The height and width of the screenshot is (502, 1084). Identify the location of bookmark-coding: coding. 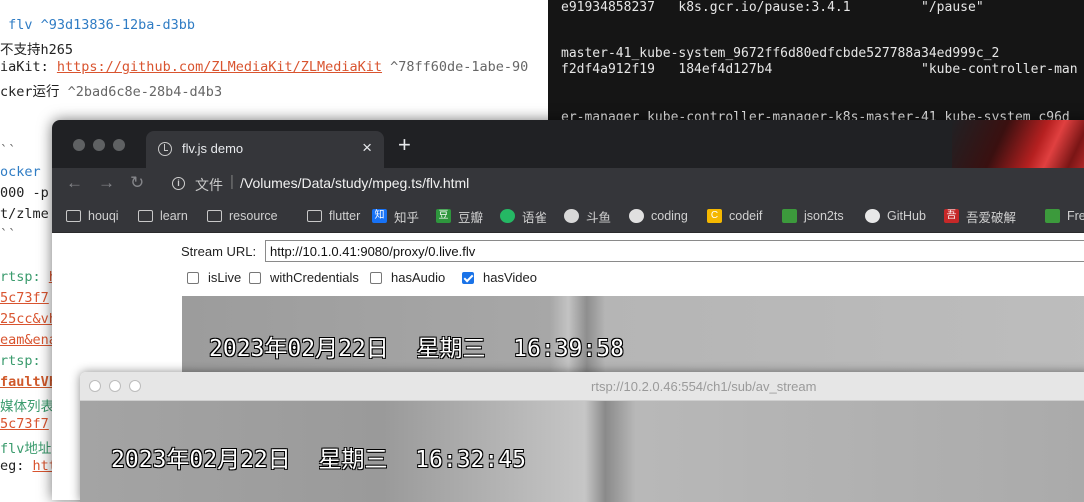
(658, 216).